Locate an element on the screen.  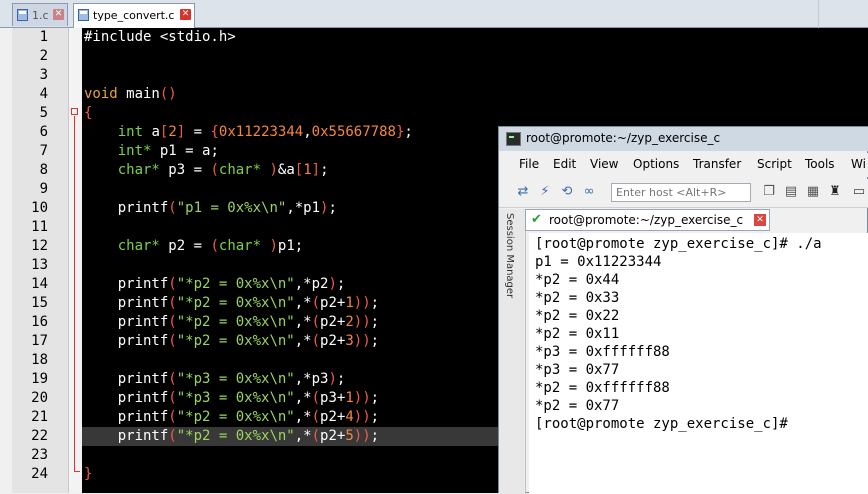
code-line: printf("*p2 = 0x%x\n",*(p2+1)); is located at coordinates (232, 303).